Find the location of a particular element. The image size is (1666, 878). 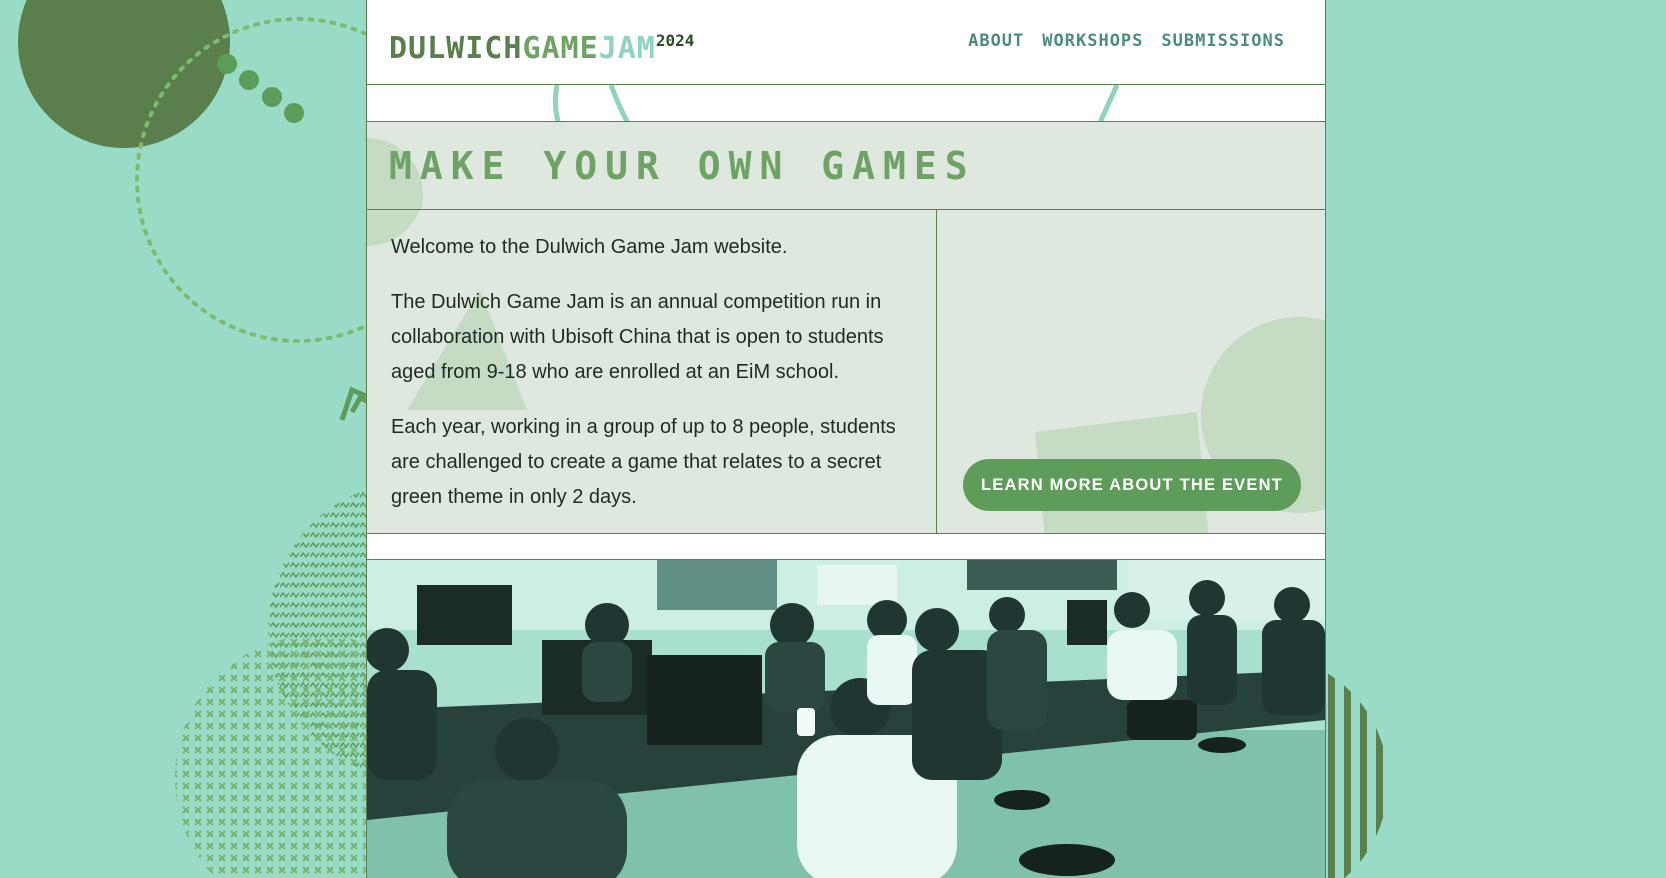

main-nav: ABOUT WORKSHOPS SUBMISSIONS is located at coordinates (1126, 41).